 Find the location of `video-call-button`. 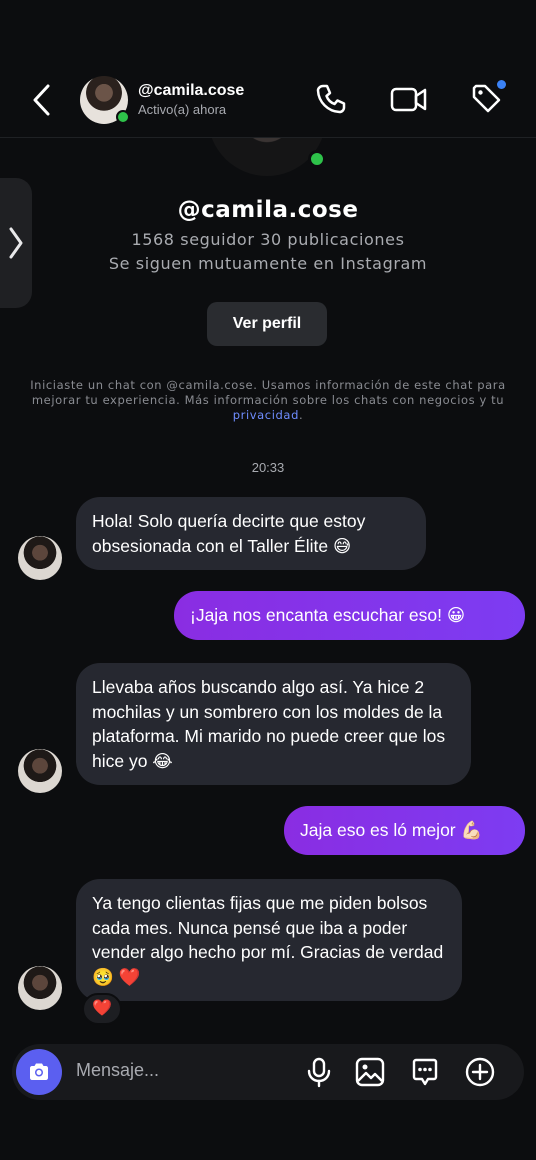

video-call-button is located at coordinates (408, 99).